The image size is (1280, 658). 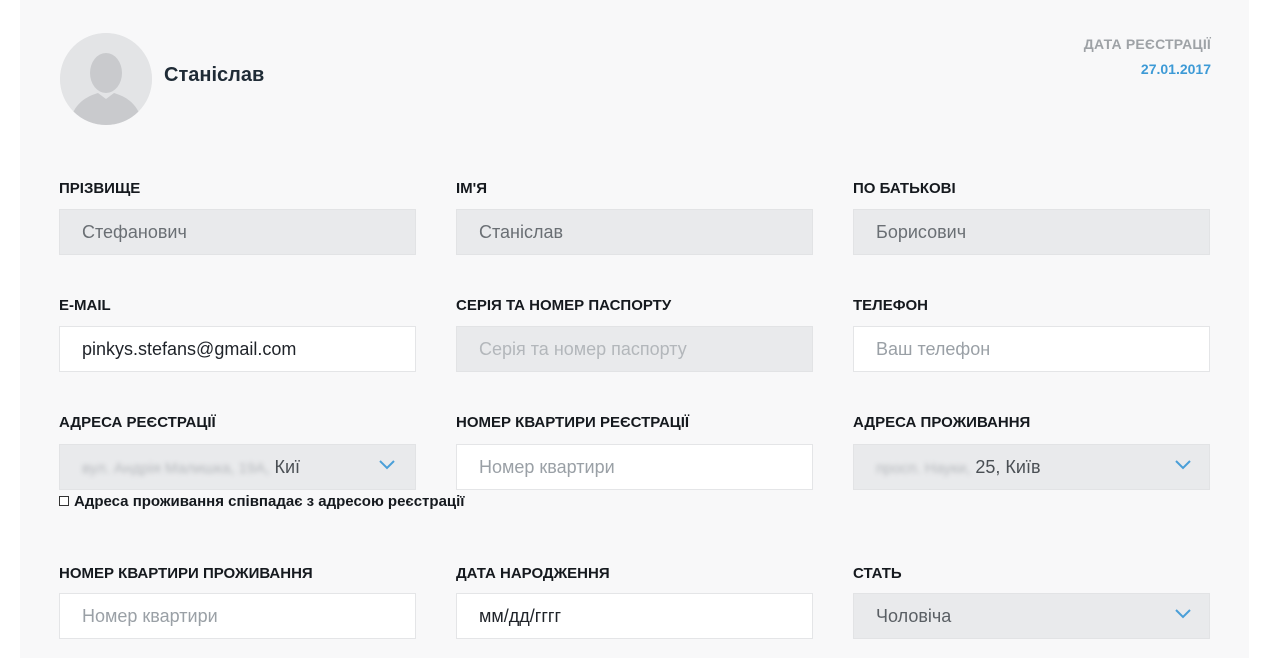 I want to click on user-silhouette-icon, so click(x=106, y=79).